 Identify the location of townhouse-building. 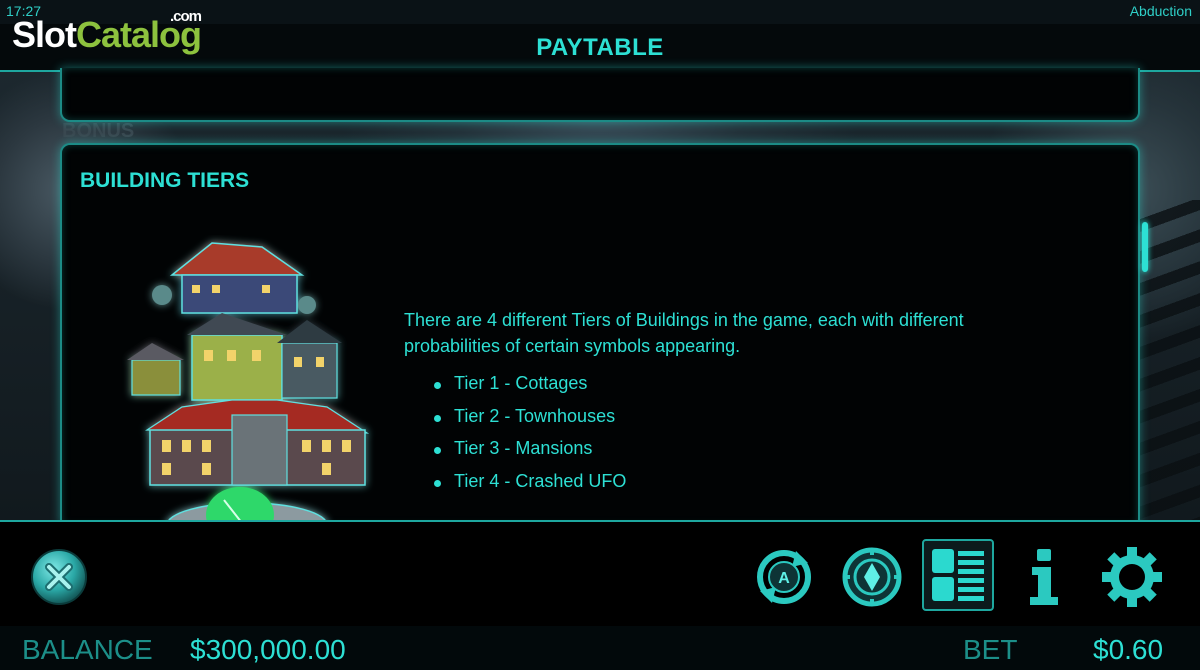
(234, 357).